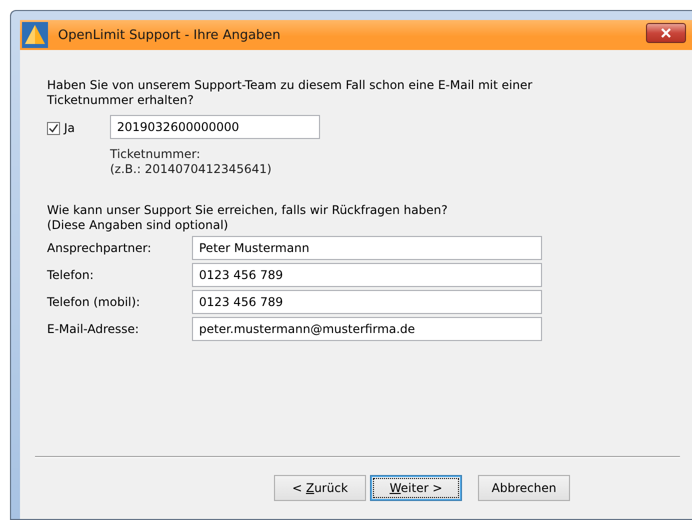  What do you see at coordinates (53, 128) in the screenshot?
I see `checkmark-icon` at bounding box center [53, 128].